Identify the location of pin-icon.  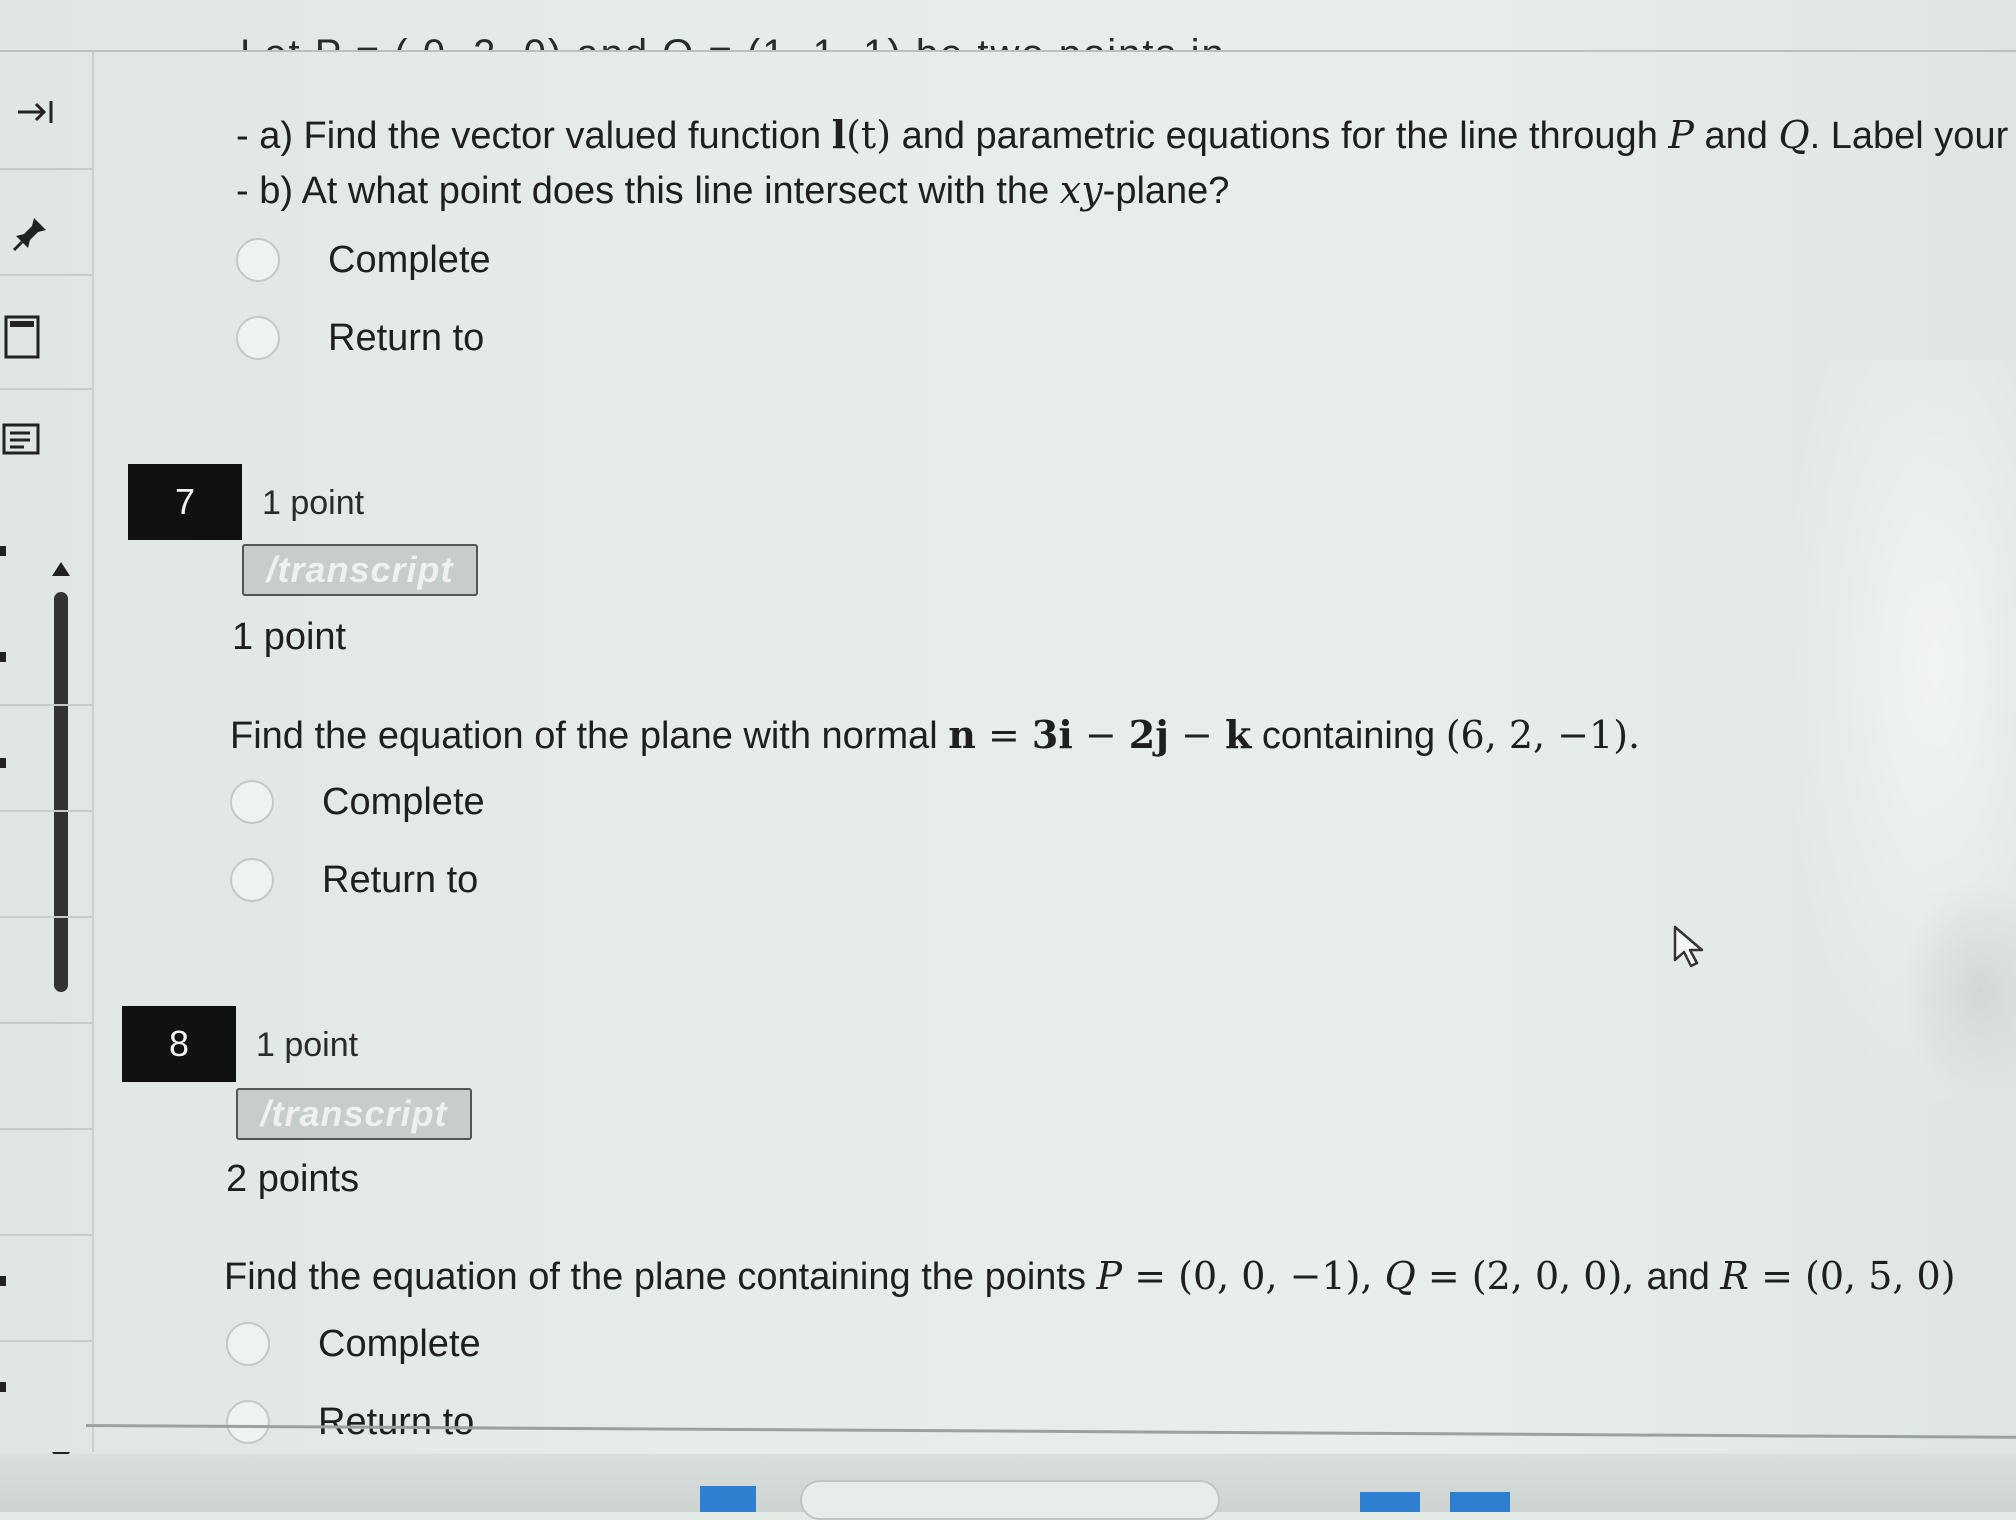
(30, 234).